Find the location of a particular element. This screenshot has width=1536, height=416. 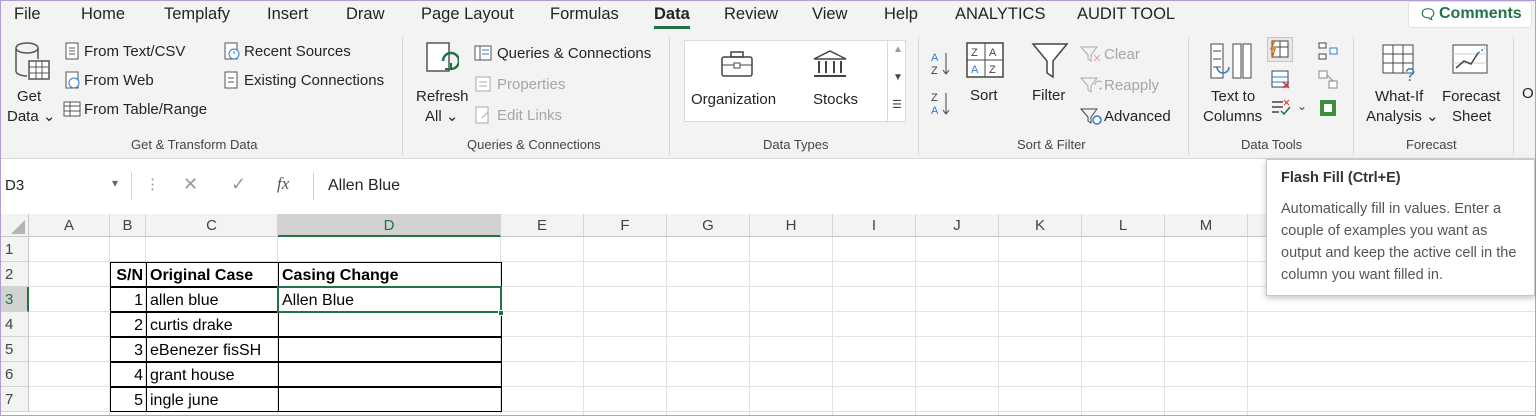

clear-filter-button: Clear is located at coordinates (1115, 55).